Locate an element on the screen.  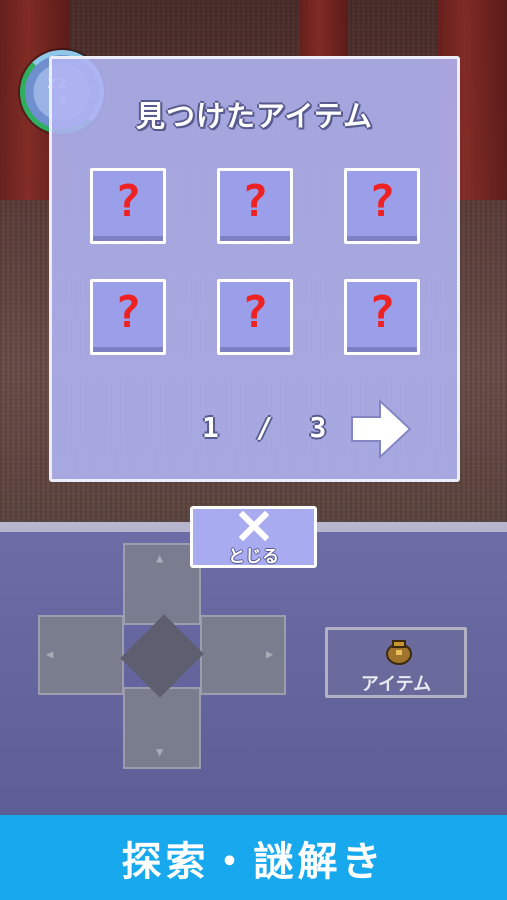
page-indicator: 1 / 3 is located at coordinates (269, 427).